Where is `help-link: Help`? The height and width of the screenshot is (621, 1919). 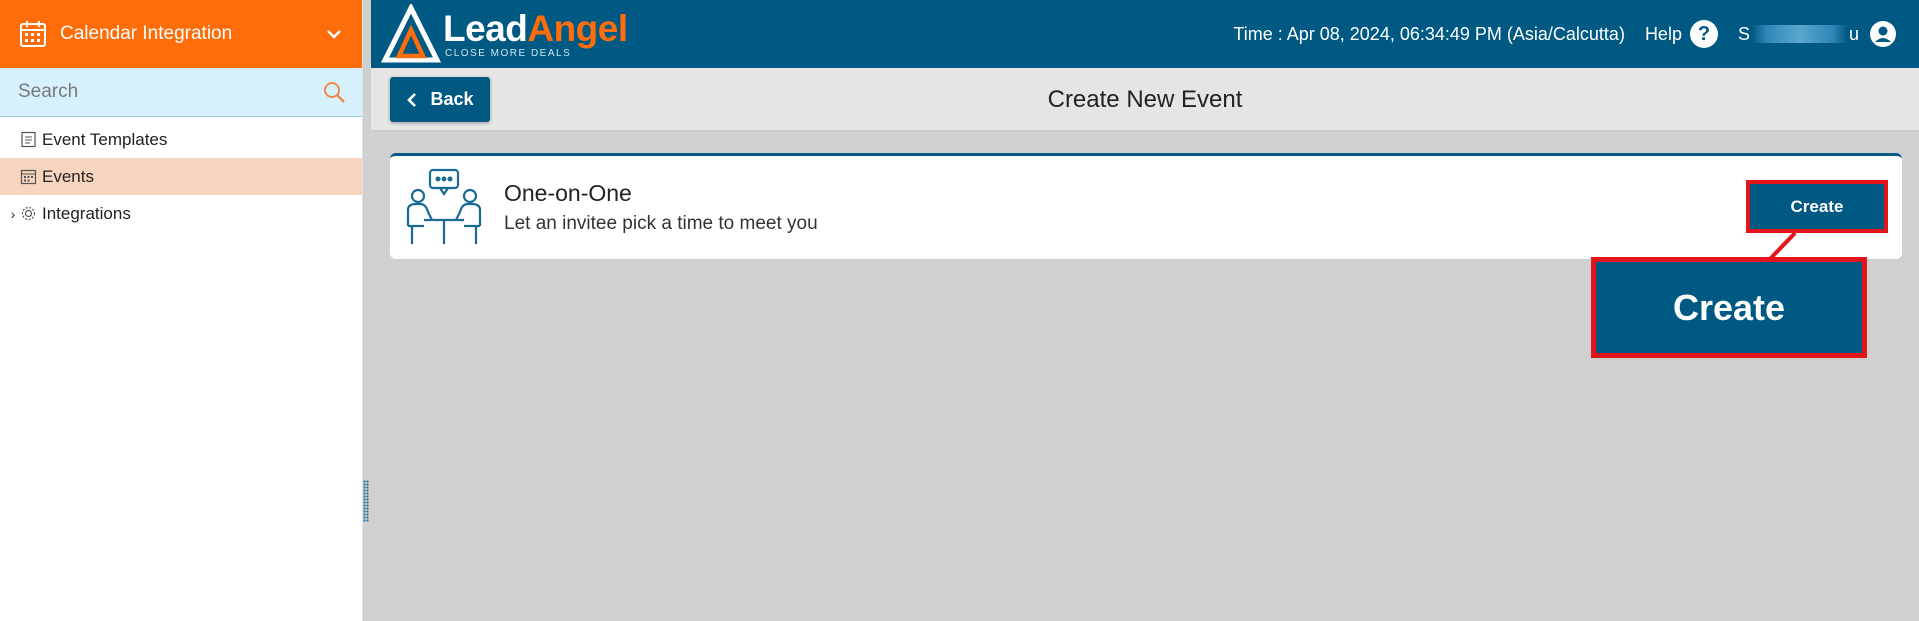 help-link: Help is located at coordinates (1663, 34).